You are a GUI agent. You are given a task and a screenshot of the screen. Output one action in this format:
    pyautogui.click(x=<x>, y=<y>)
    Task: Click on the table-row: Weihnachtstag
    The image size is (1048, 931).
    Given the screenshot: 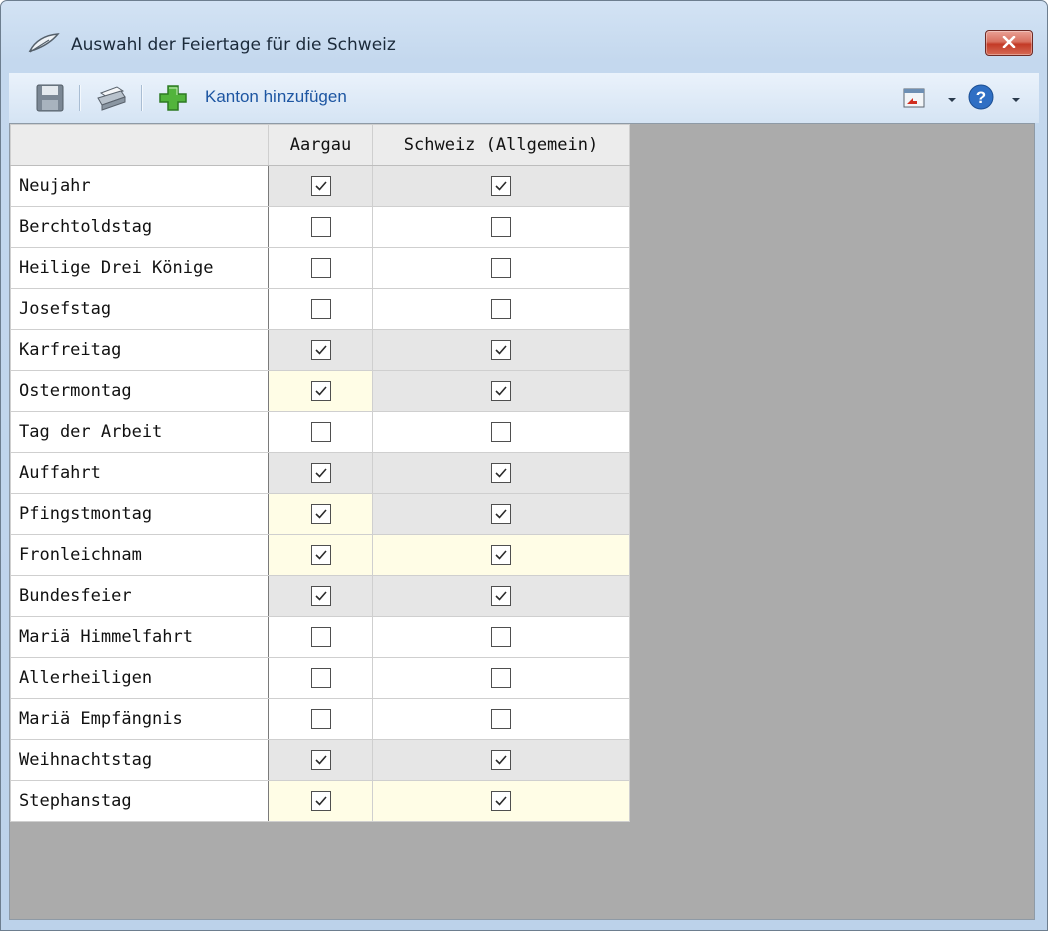 What is the action you would take?
    pyautogui.click(x=320, y=760)
    